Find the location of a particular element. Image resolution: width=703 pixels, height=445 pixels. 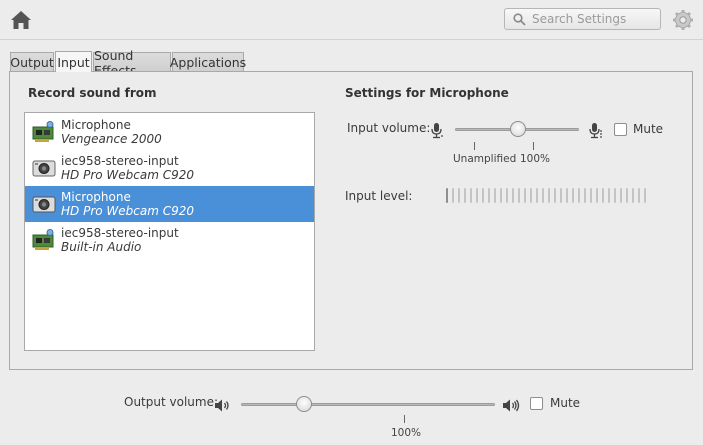

gear-icon is located at coordinates (683, 20).